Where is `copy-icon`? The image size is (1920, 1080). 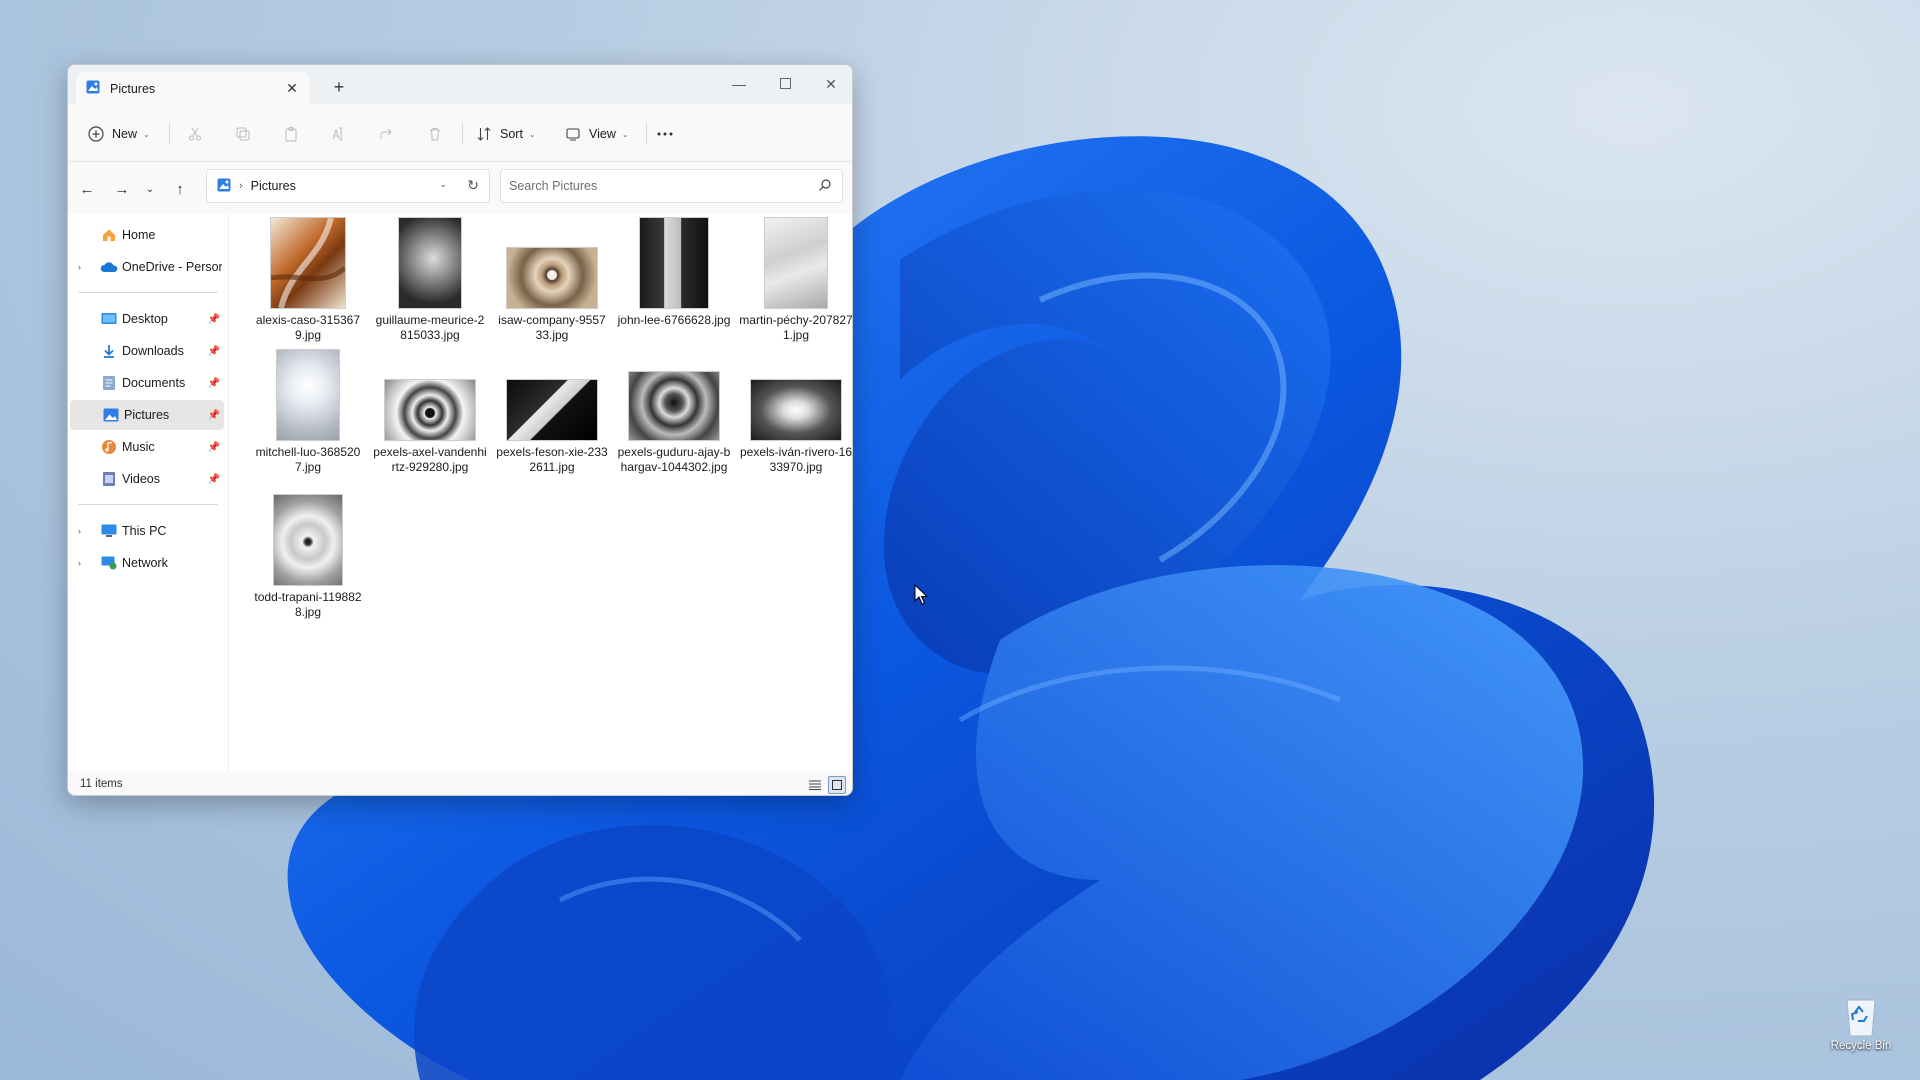
copy-icon is located at coordinates (243, 134).